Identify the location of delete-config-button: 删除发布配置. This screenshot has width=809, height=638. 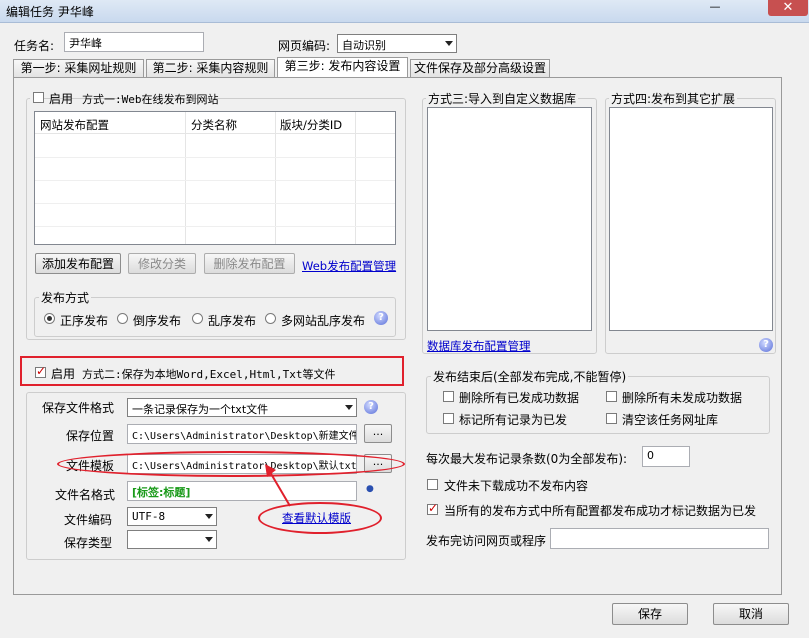
(249, 263).